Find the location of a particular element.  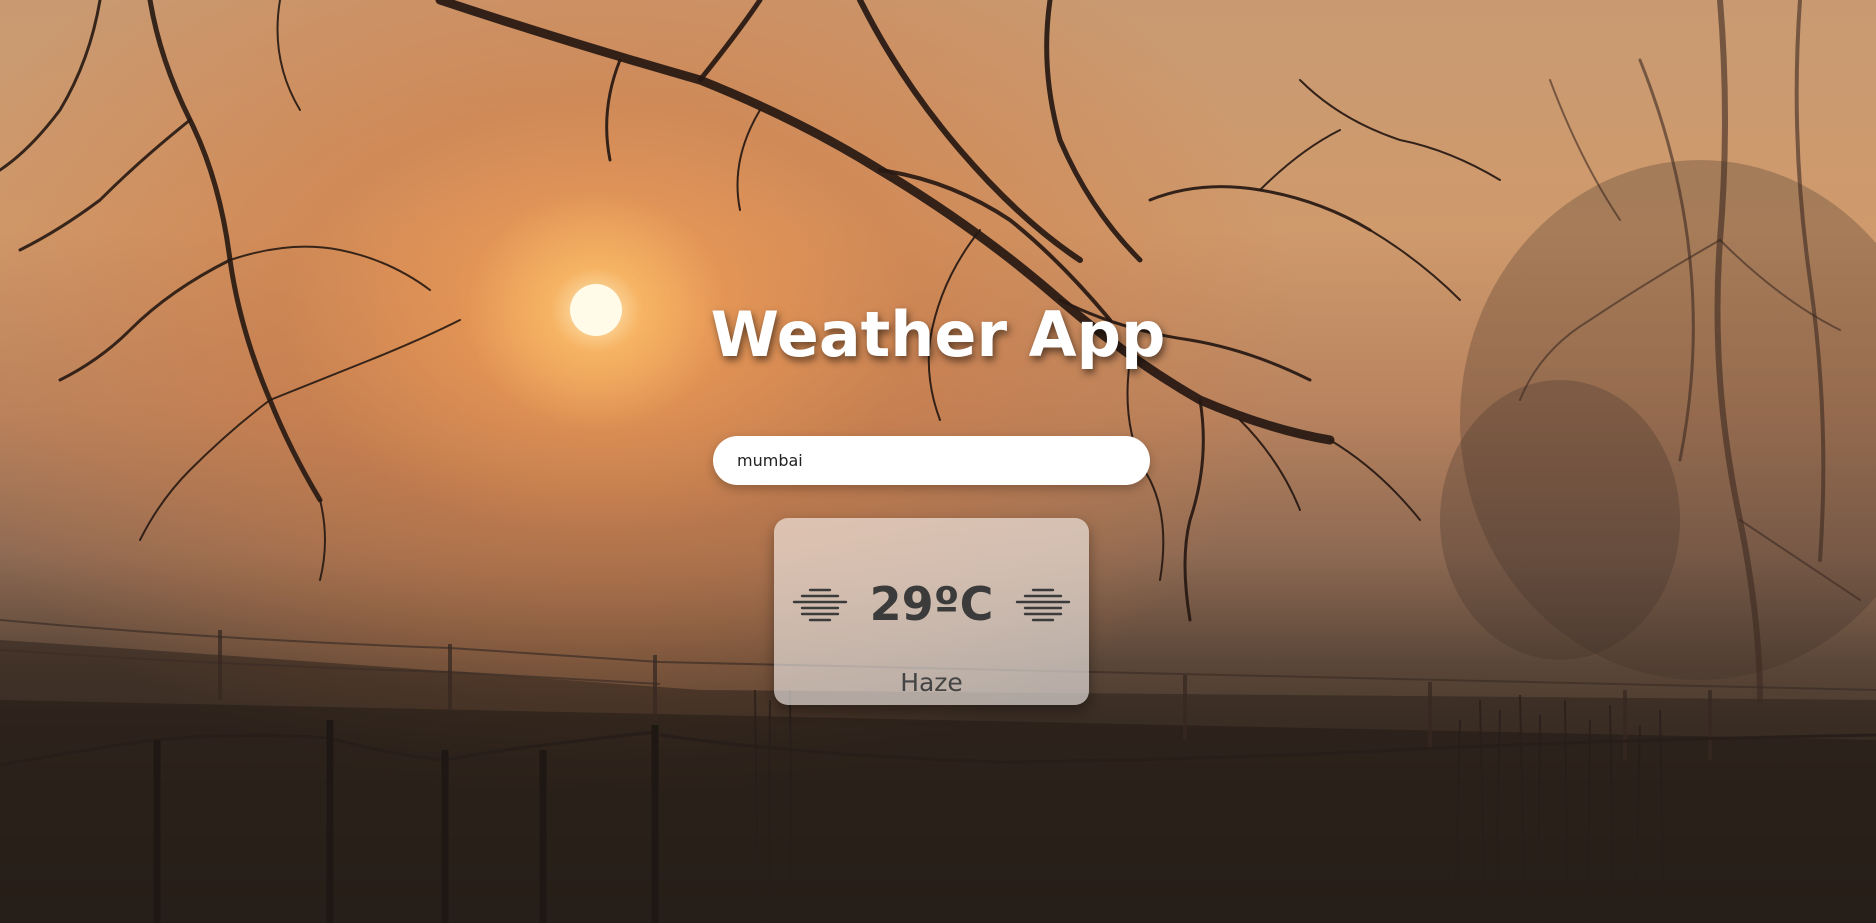

temperature-value: 29ºC is located at coordinates (931, 604).